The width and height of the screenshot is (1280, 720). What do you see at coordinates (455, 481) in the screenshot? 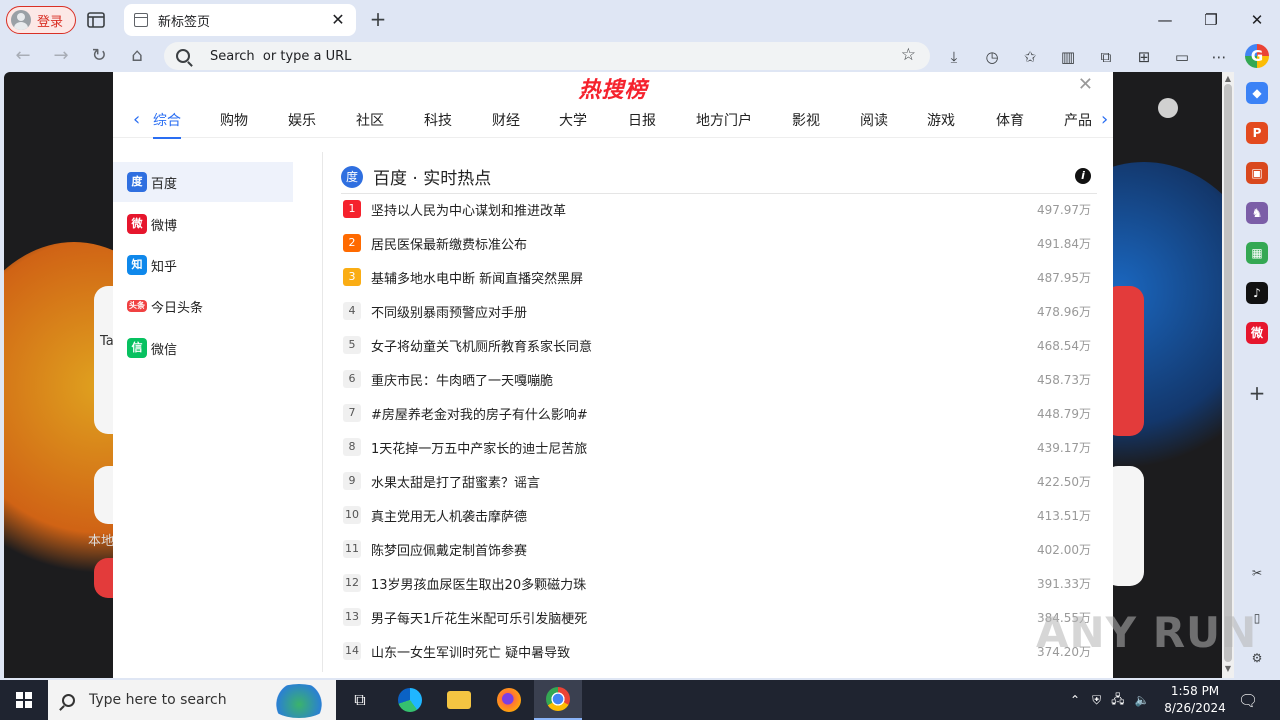
I see `item-title: 水果太甜是打了甜蜜素？谣言` at bounding box center [455, 481].